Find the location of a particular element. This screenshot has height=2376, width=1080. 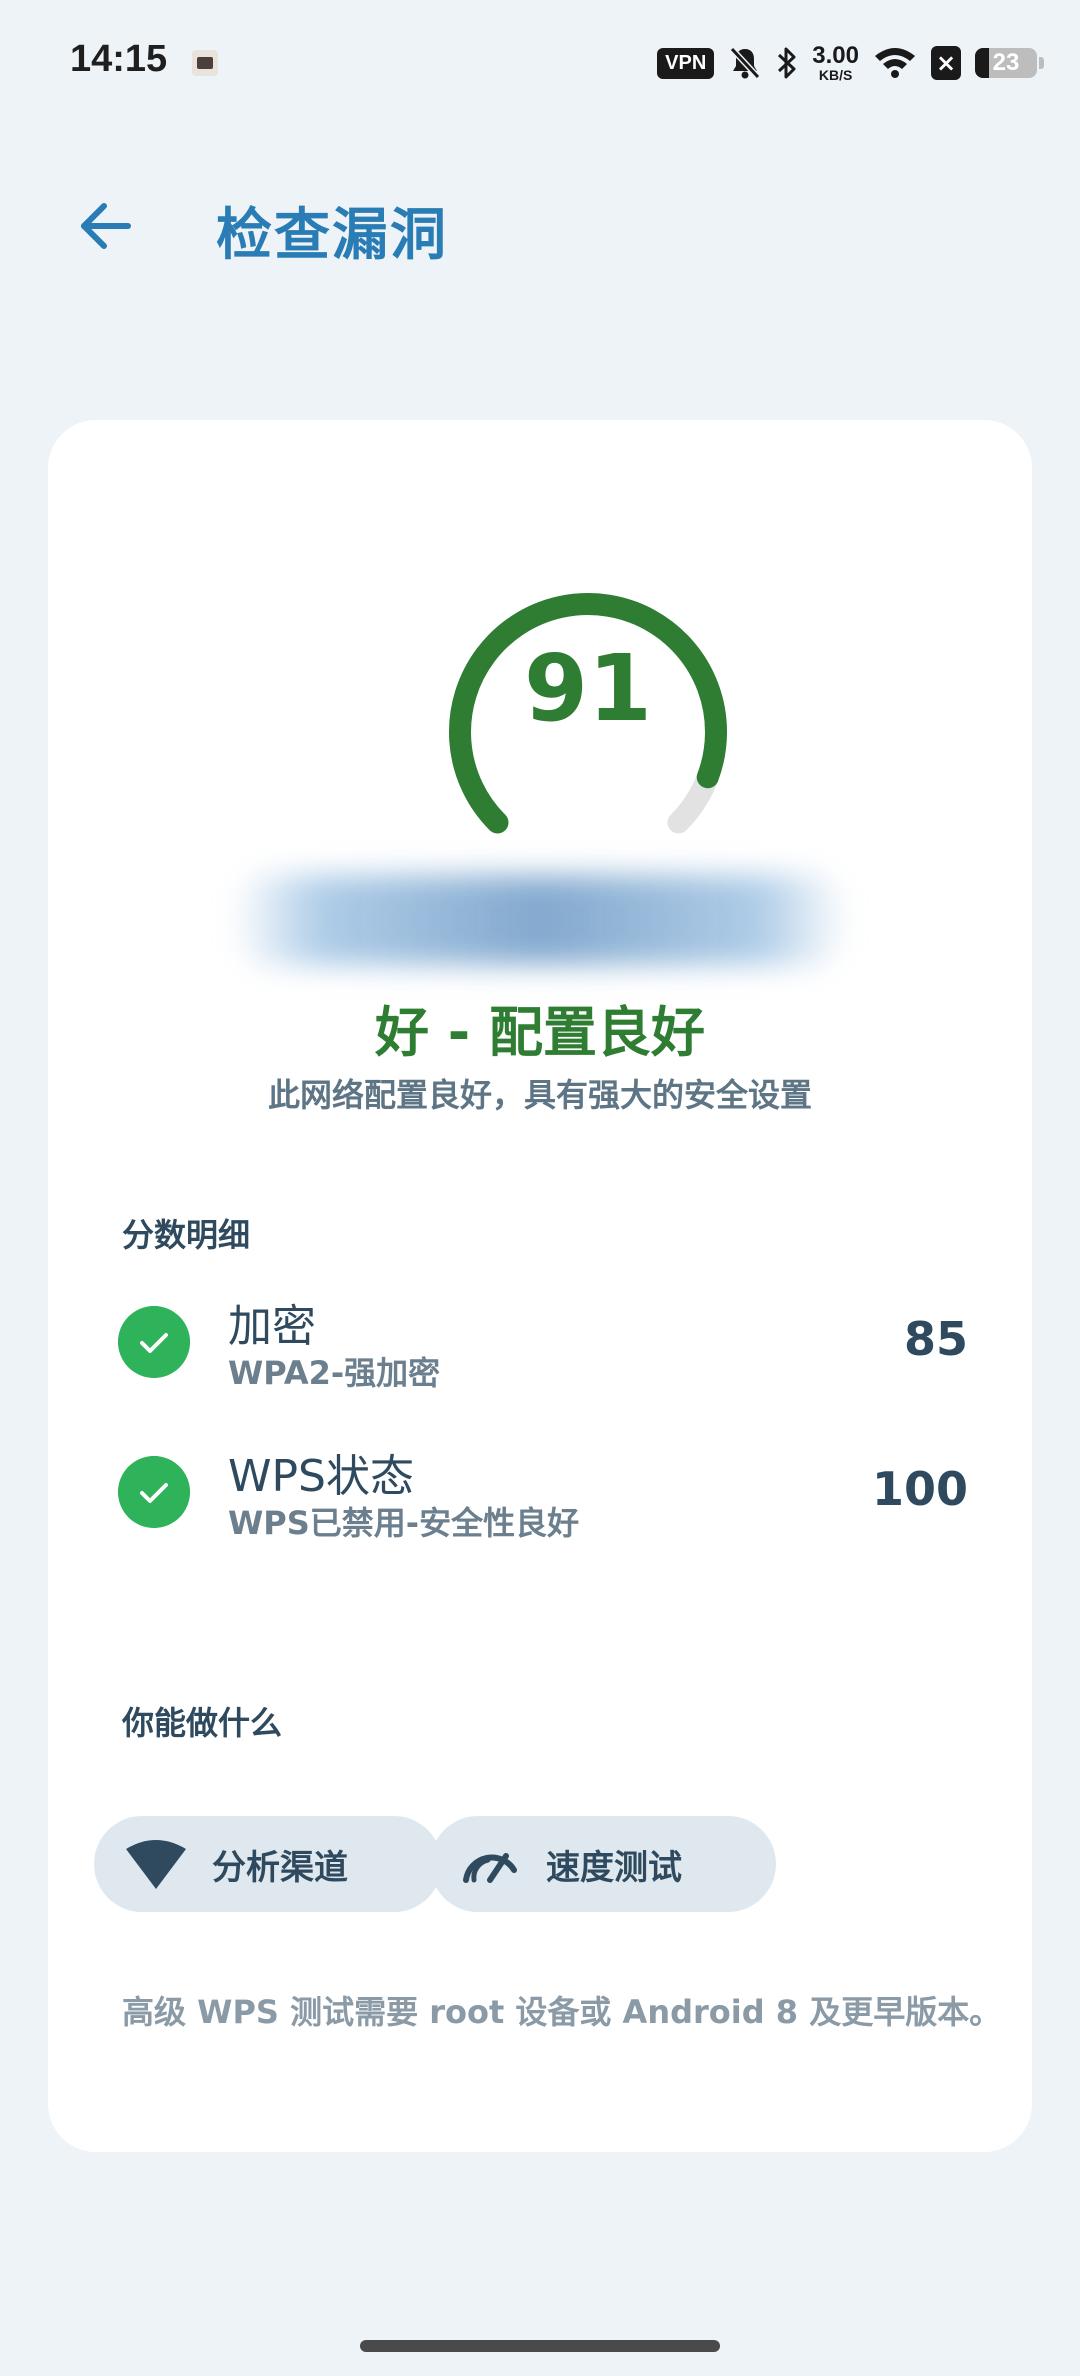

speedometer-icon is located at coordinates (490, 1868).